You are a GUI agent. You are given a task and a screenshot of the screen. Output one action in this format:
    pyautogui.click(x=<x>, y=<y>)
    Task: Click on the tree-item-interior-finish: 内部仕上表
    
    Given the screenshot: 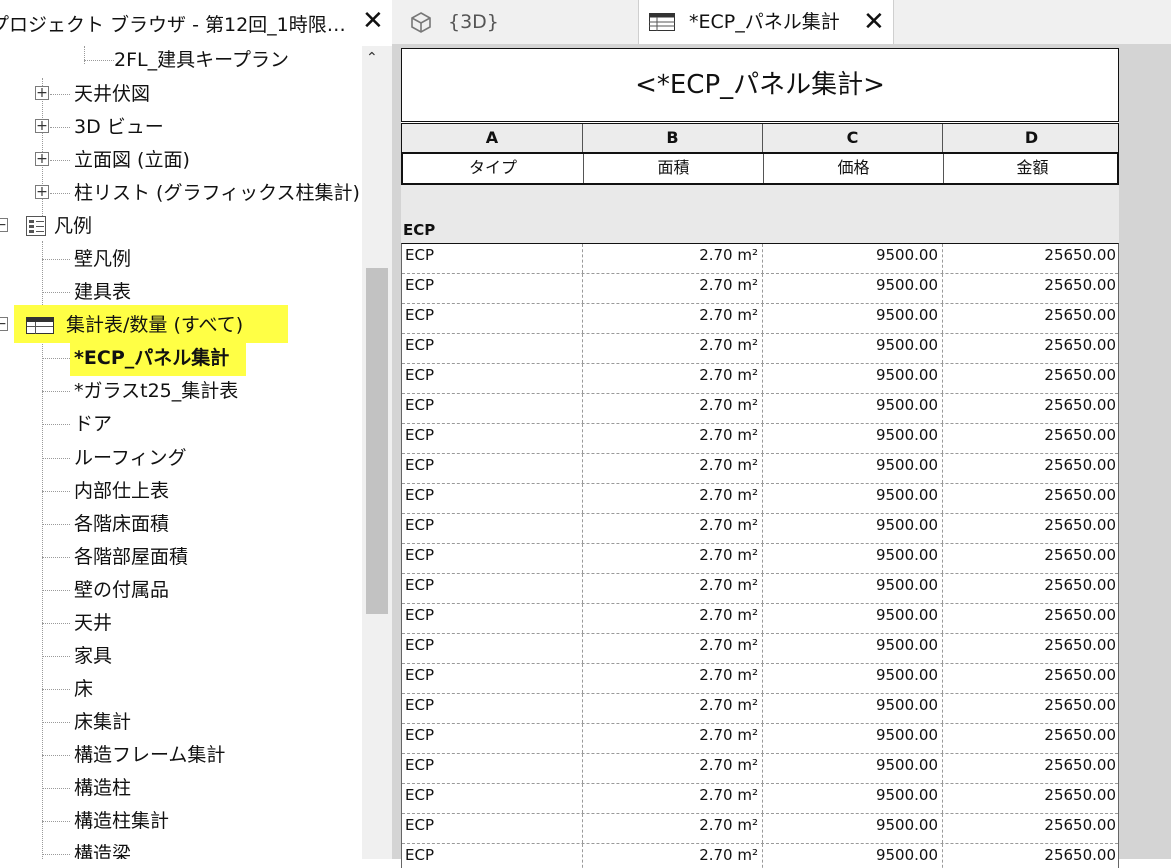 What is the action you would take?
    pyautogui.click(x=181, y=491)
    